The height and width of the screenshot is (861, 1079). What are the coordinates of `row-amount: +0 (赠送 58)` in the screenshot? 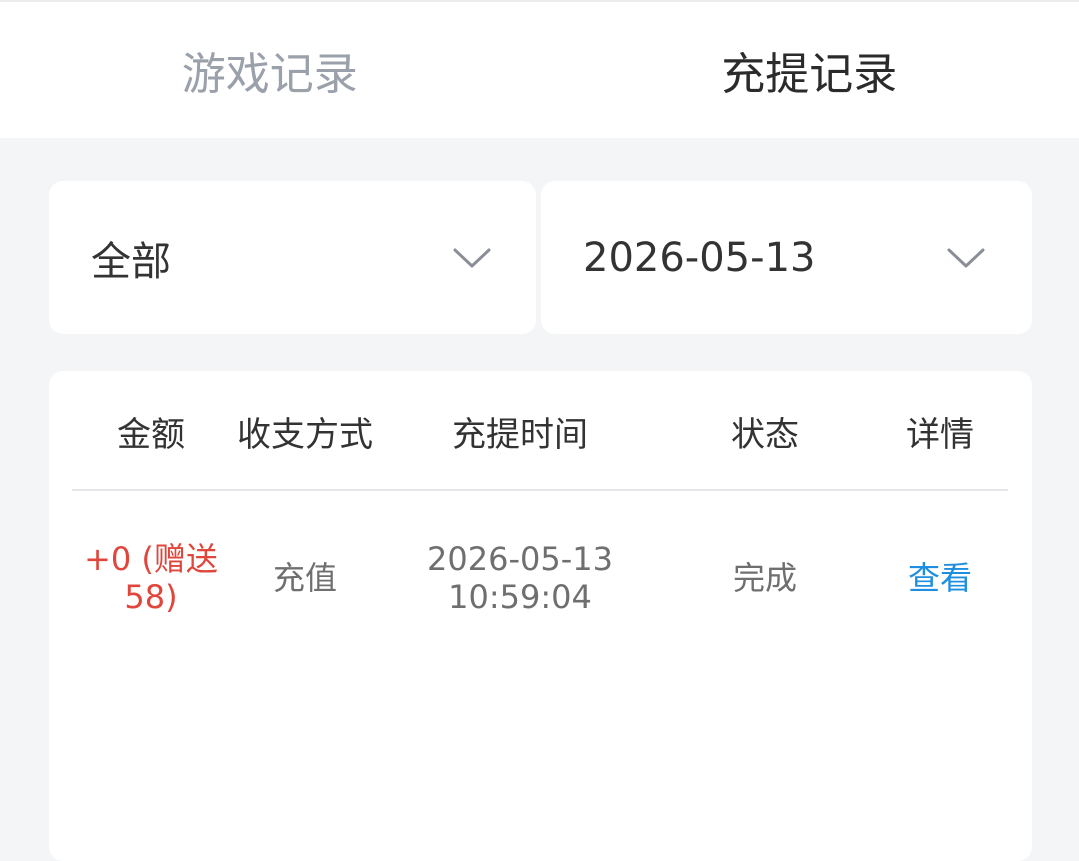 It's located at (151, 578).